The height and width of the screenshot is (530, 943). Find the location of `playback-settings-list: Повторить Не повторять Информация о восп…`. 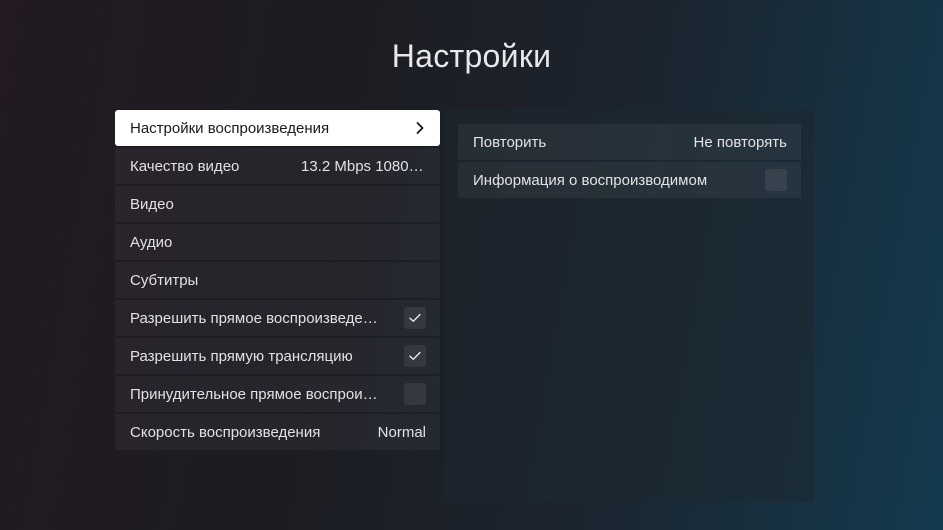

playback-settings-list: Повторить Не повторять Информация о восп… is located at coordinates (629, 162).